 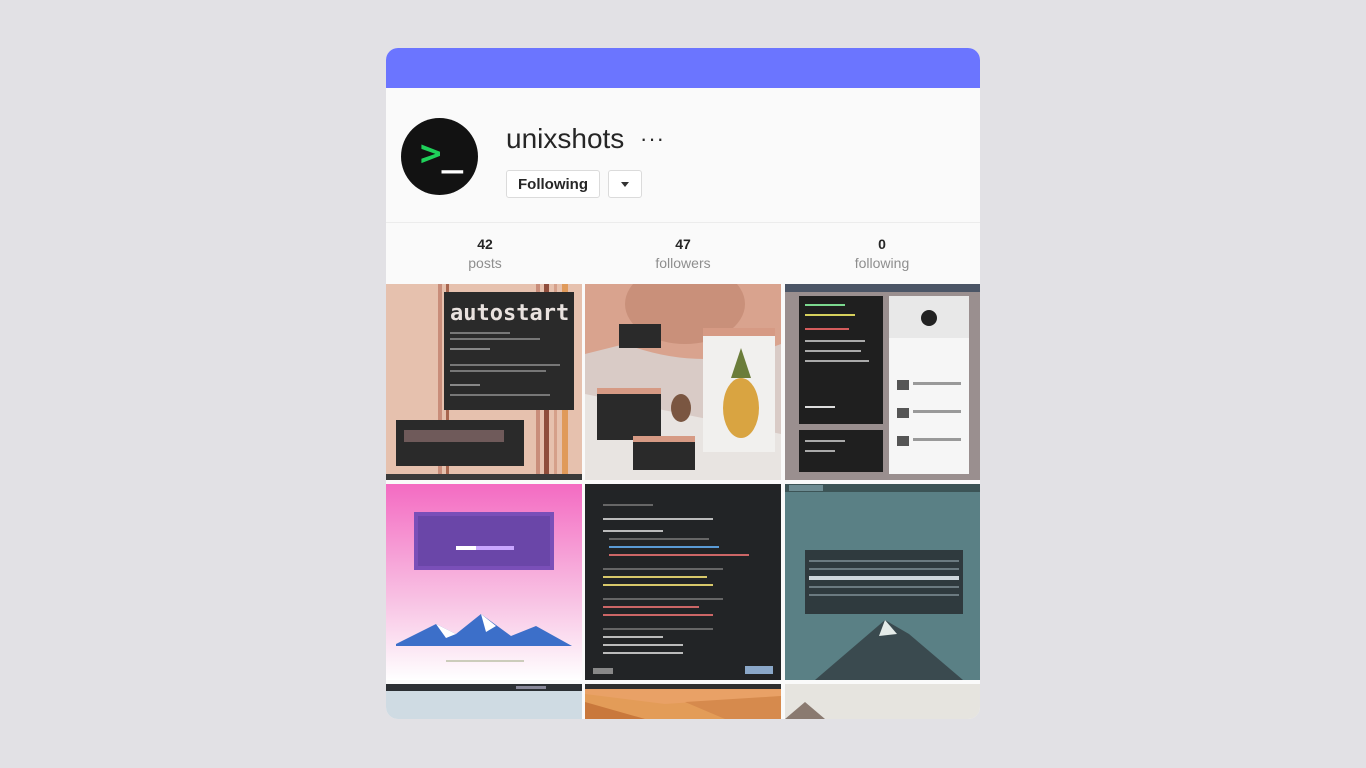 I want to click on avatar: > _, so click(x=439, y=156).